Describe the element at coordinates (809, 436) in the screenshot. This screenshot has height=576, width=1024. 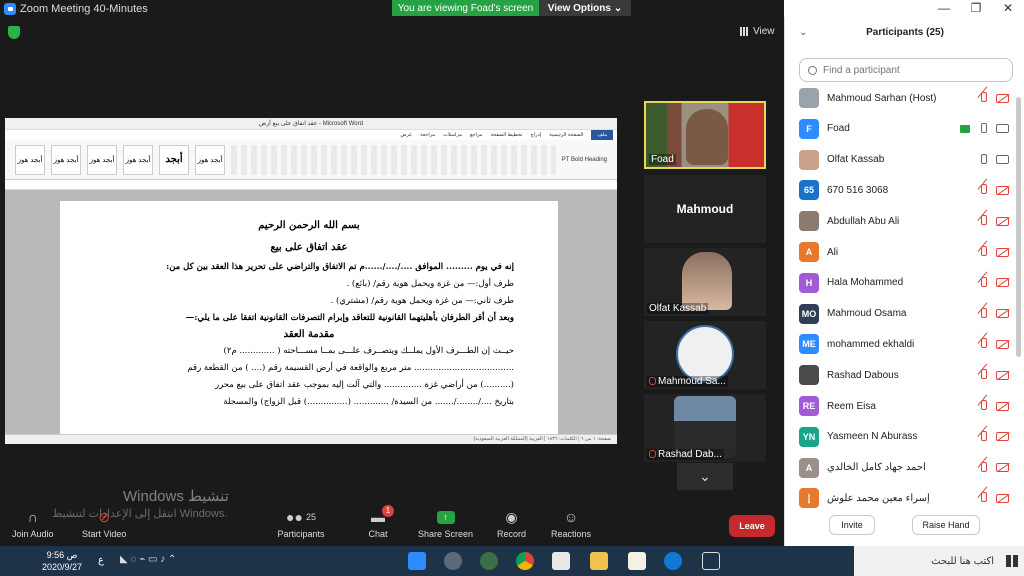
I see `avatar: YN` at that location.